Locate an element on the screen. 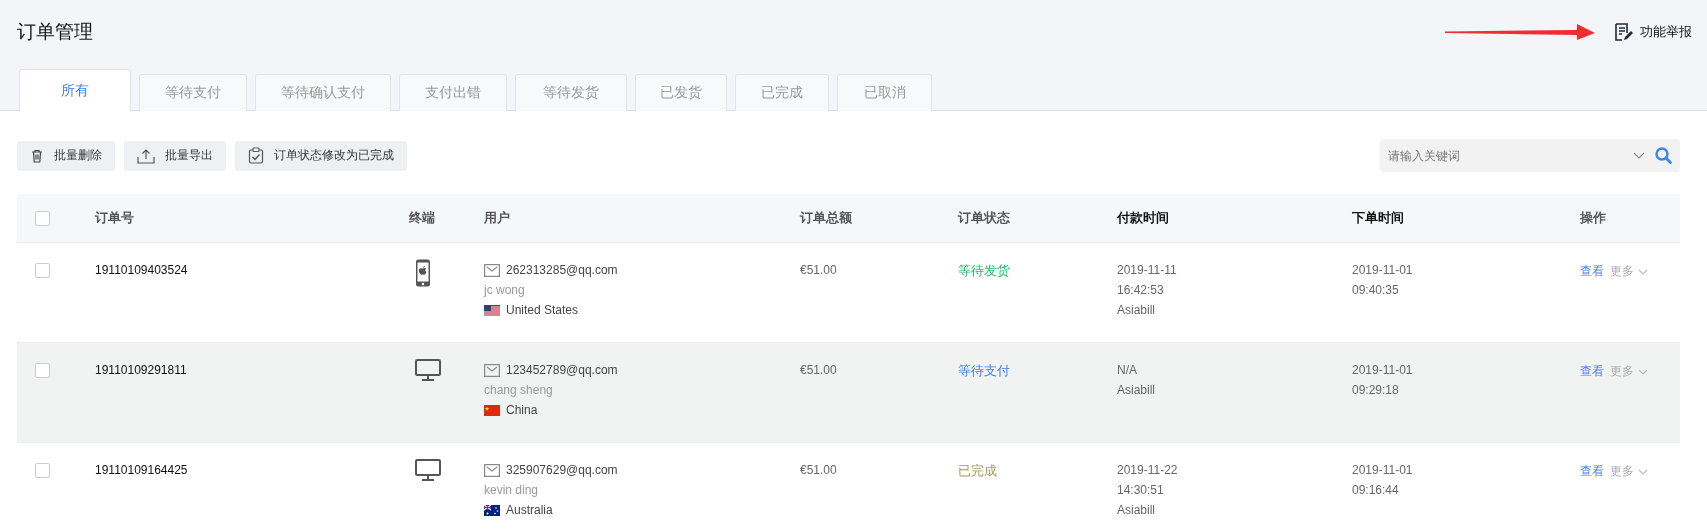  column-header: 订单总额 is located at coordinates (826, 218).